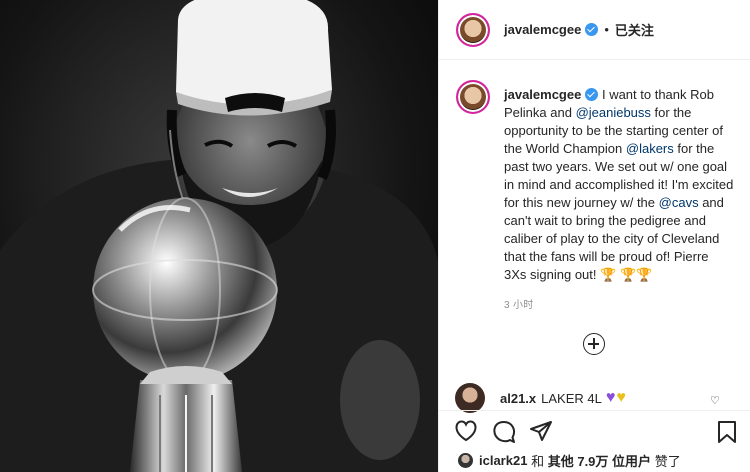  What do you see at coordinates (631, 460) in the screenshot?
I see `likes-others-suffix: 位用户` at bounding box center [631, 460].